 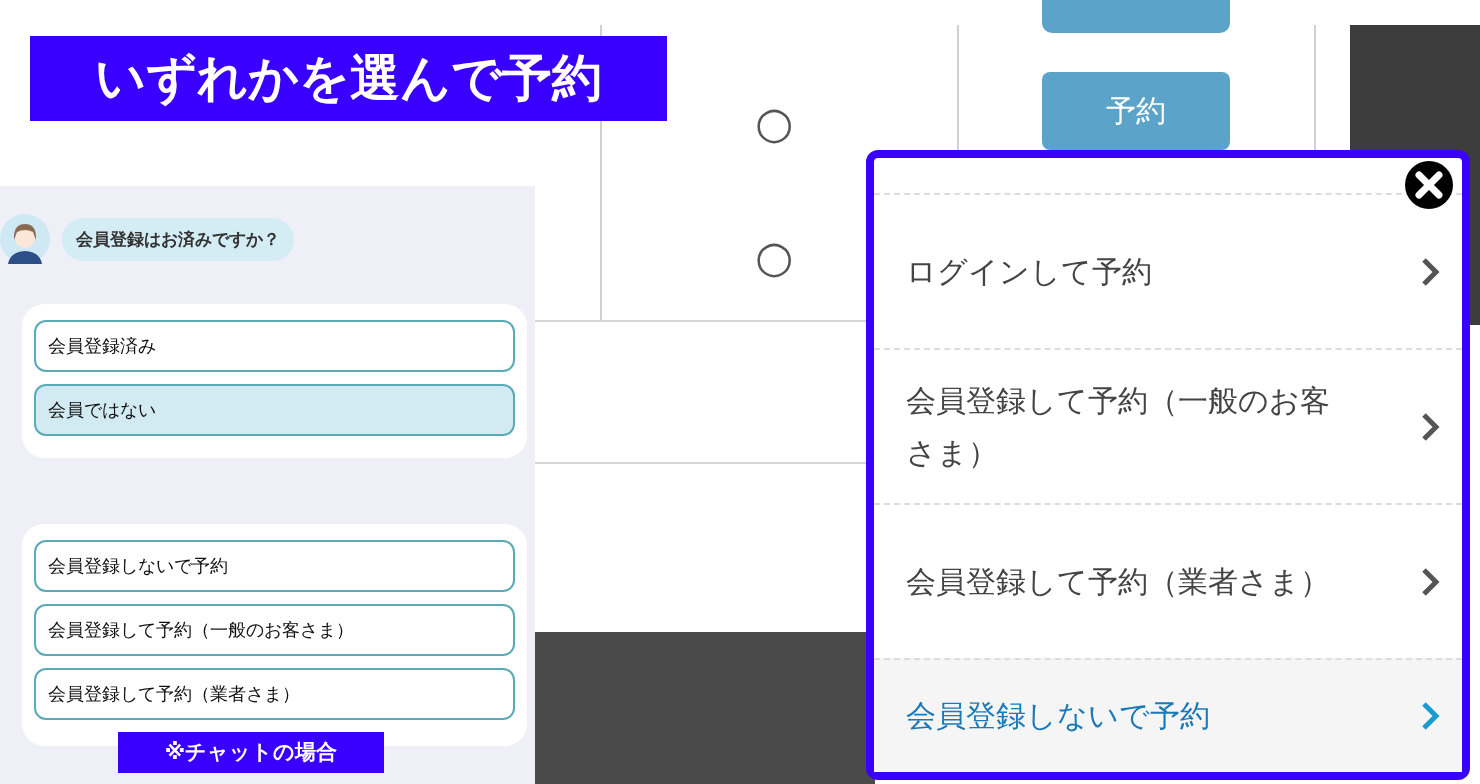 What do you see at coordinates (25, 239) in the screenshot?
I see `avatar-icon` at bounding box center [25, 239].